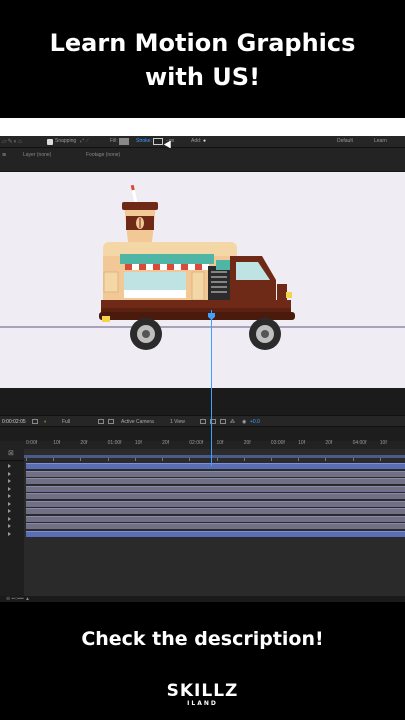 This screenshot has width=405, height=720. I want to click on wheel-front, so click(265, 334).